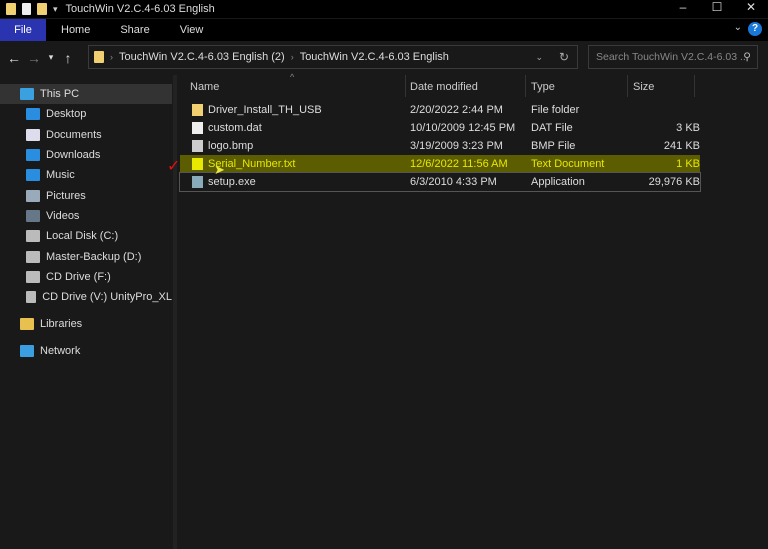  I want to click on sidebar-item-desktop: Desktop, so click(86, 114).